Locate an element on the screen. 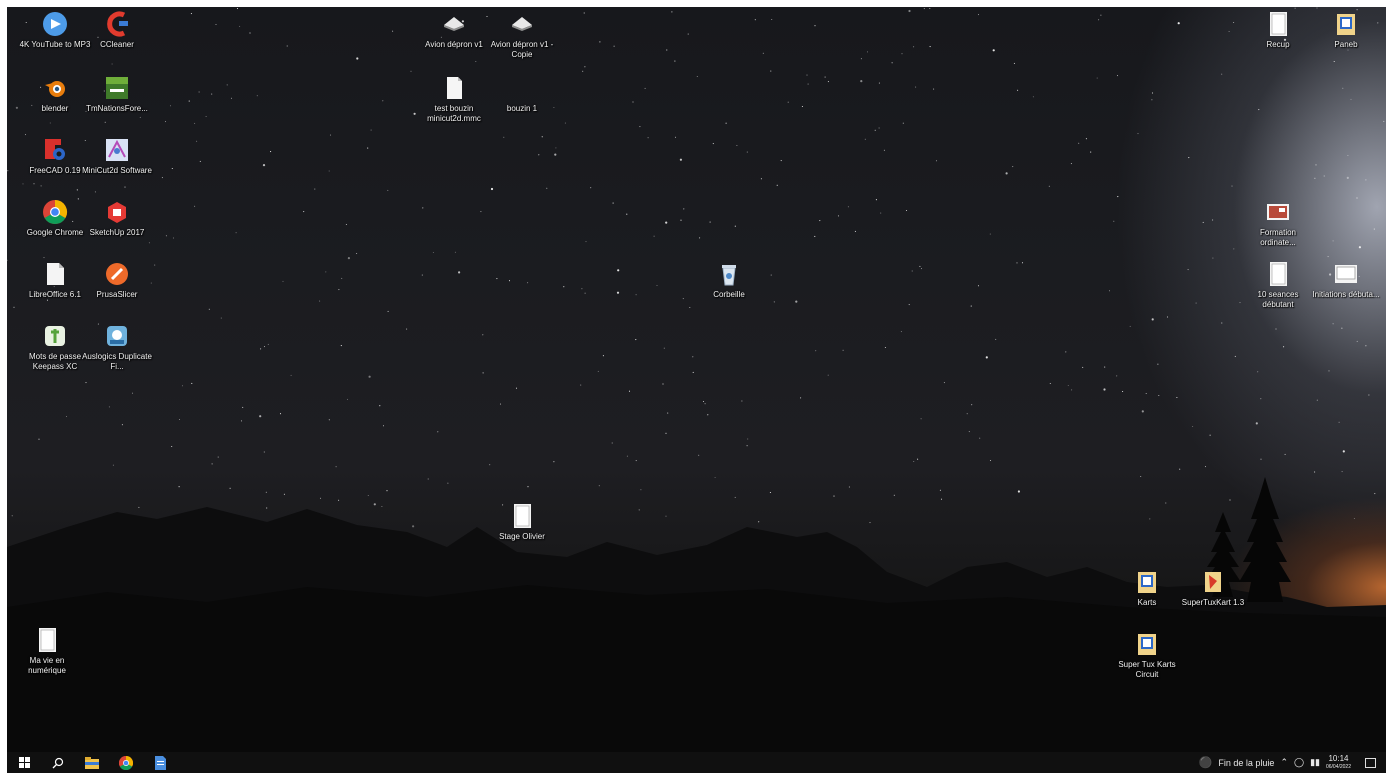 The image size is (1386, 773). battery-icon: ▮▮ is located at coordinates (1315, 762).